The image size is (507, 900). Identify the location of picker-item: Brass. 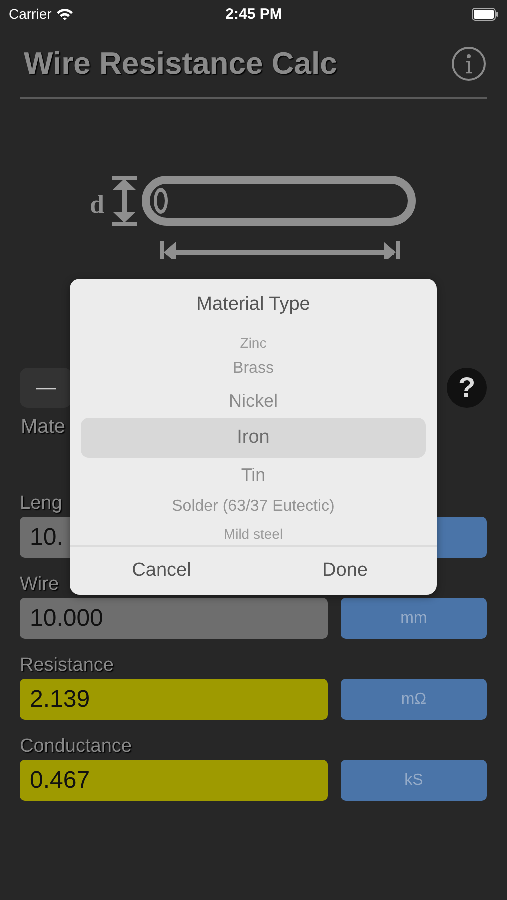
(253, 369).